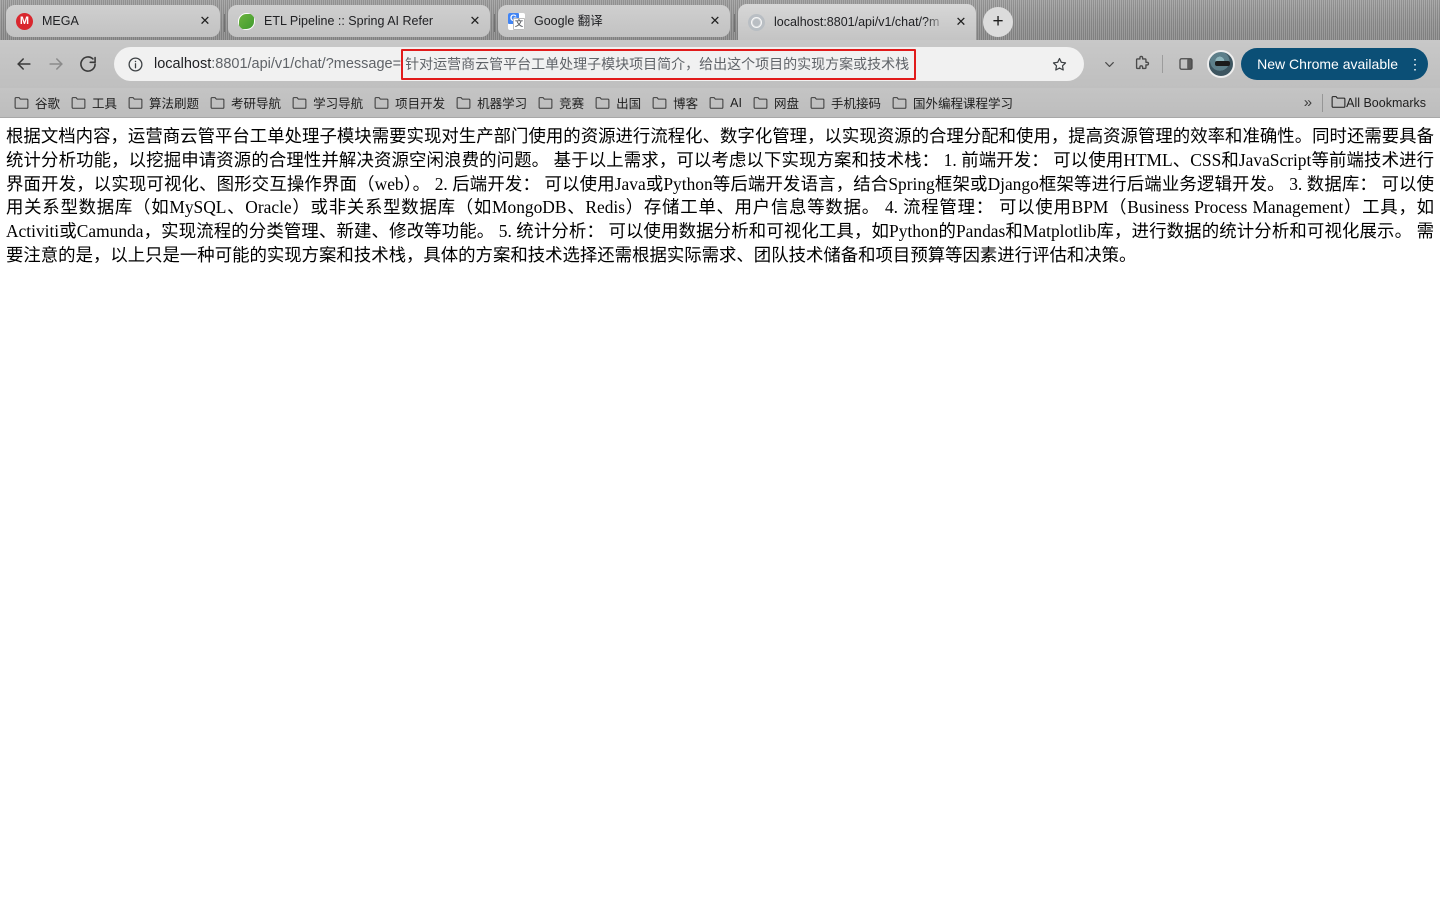 This screenshot has height=900, width=1440. What do you see at coordinates (135, 64) in the screenshot?
I see `info-circle-icon` at bounding box center [135, 64].